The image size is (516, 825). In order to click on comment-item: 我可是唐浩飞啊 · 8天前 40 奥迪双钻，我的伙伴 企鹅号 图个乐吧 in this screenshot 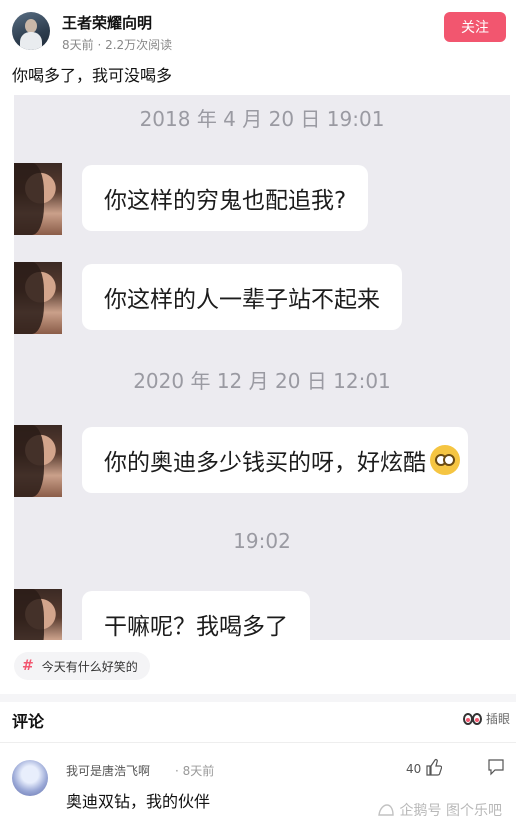, I will do `click(261, 790)`.